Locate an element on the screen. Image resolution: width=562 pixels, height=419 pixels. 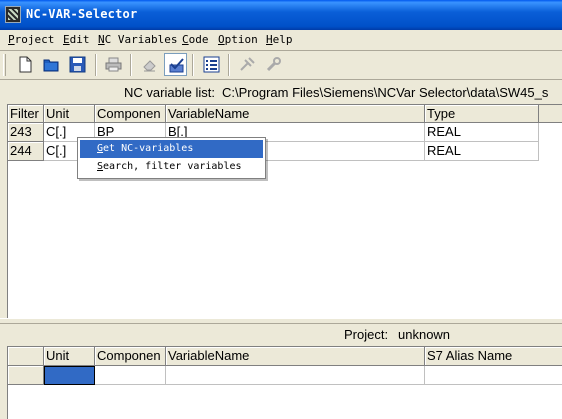
column-header-corner is located at coordinates (26, 356).